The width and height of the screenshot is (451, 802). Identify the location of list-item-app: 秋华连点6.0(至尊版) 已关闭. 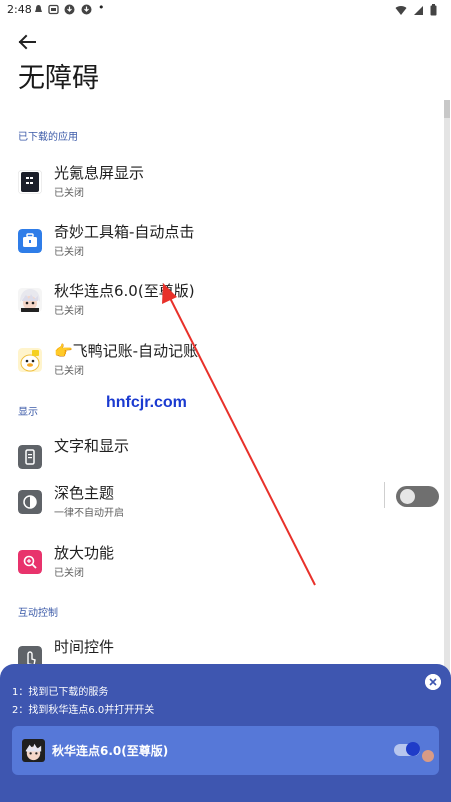
(220, 306).